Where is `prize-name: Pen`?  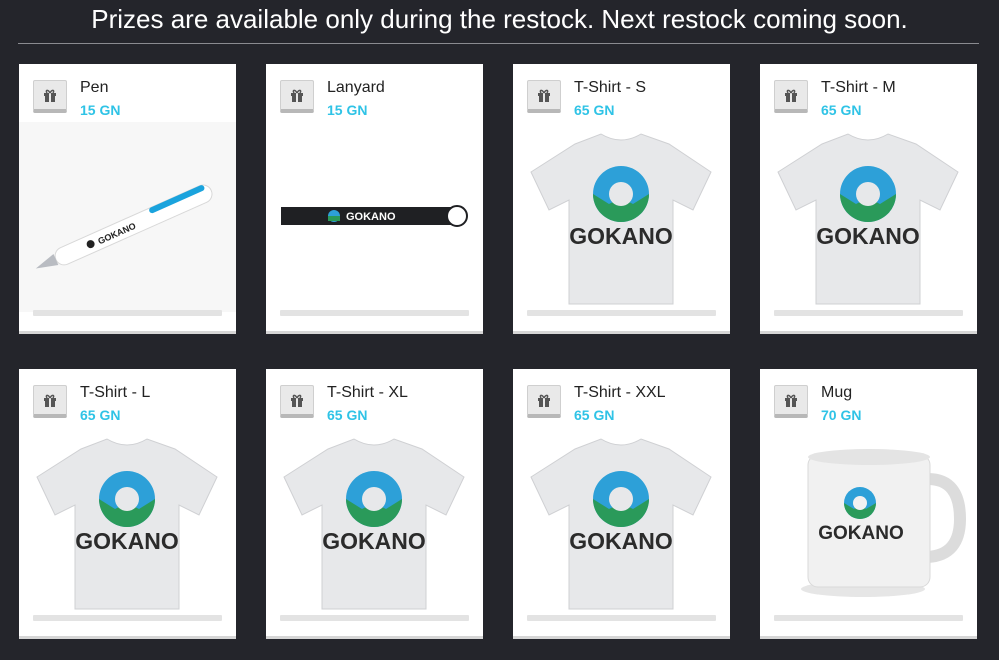 prize-name: Pen is located at coordinates (94, 87).